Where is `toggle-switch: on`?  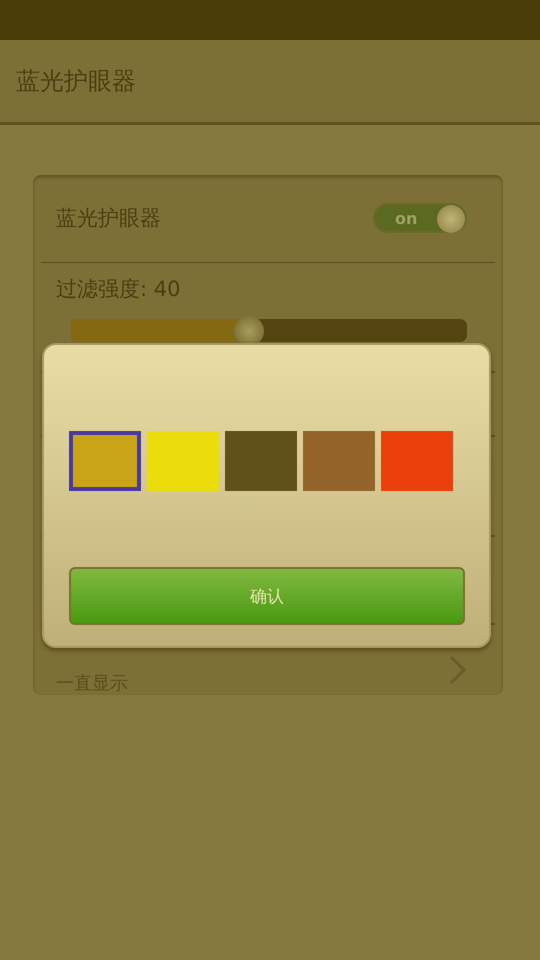
toggle-switch: on is located at coordinates (420, 218).